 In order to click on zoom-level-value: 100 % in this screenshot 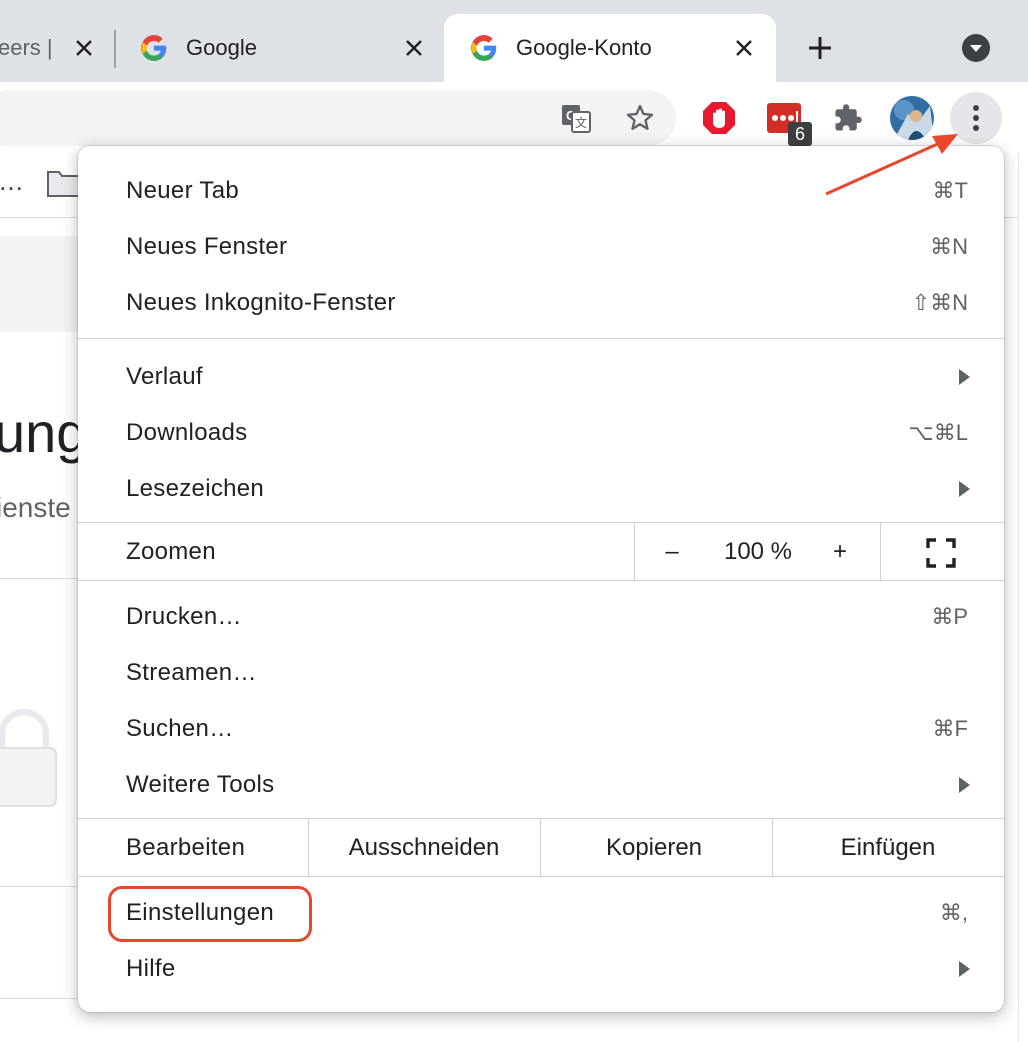, I will do `click(758, 551)`.